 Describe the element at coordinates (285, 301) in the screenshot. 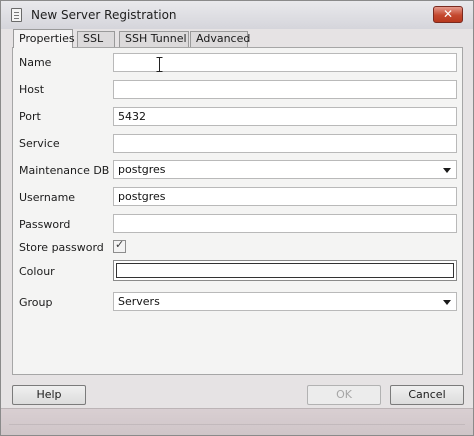

I see `group-select: Servers` at that location.